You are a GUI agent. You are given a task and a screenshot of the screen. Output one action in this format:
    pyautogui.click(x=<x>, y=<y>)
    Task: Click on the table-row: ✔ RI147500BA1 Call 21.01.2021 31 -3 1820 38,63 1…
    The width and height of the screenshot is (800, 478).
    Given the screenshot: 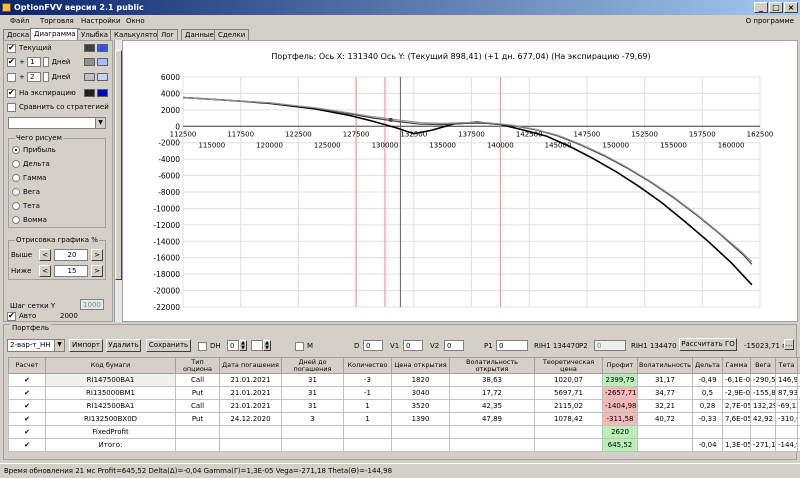 What is the action you would take?
    pyautogui.click(x=404, y=380)
    